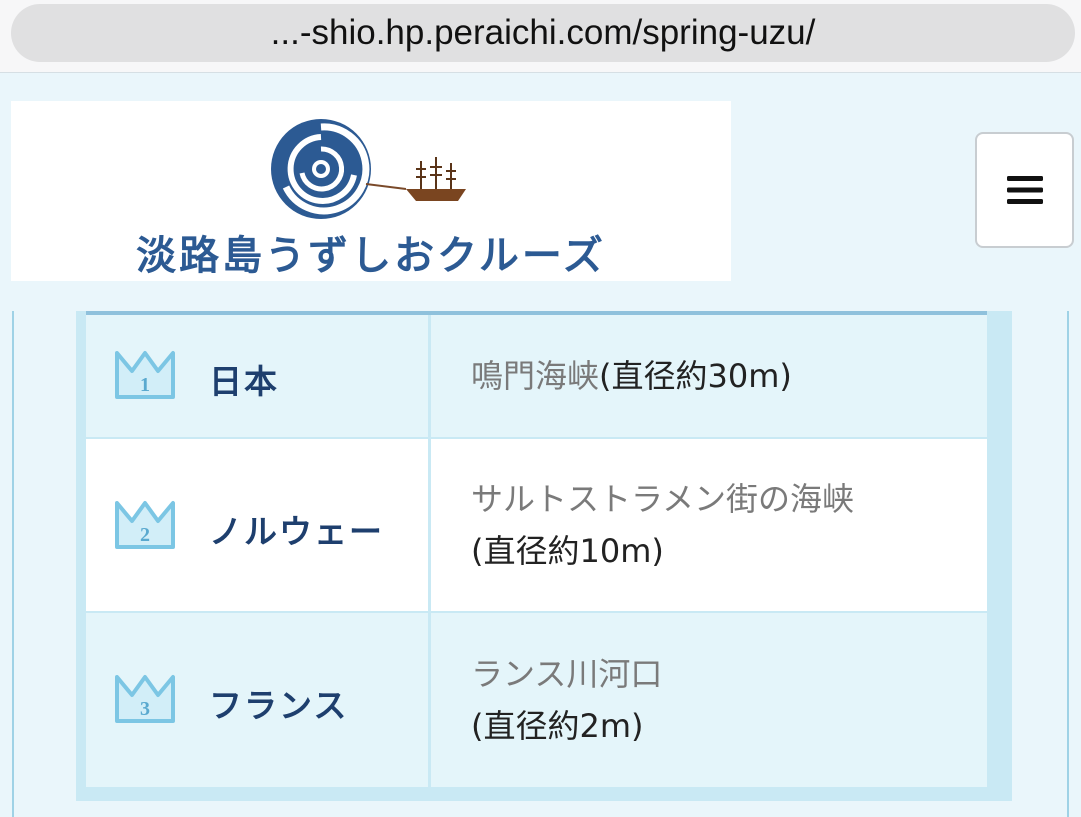 The image size is (1081, 817). What do you see at coordinates (567, 551) in the screenshot?
I see `whirlpool-size: (直径約10m)` at bounding box center [567, 551].